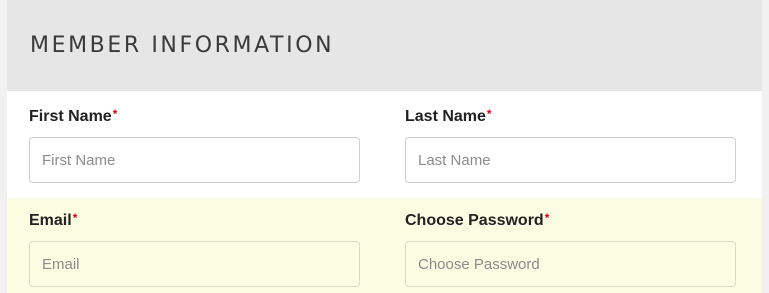 The height and width of the screenshot is (293, 769). I want to click on password-label: Choose Password*, so click(477, 220).